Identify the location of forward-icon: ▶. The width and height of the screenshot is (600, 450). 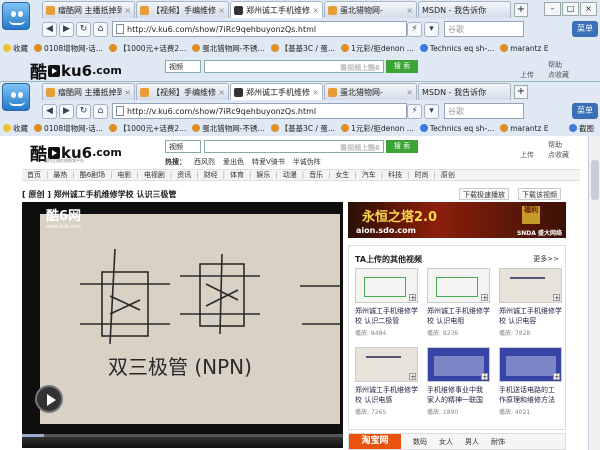
(66, 29).